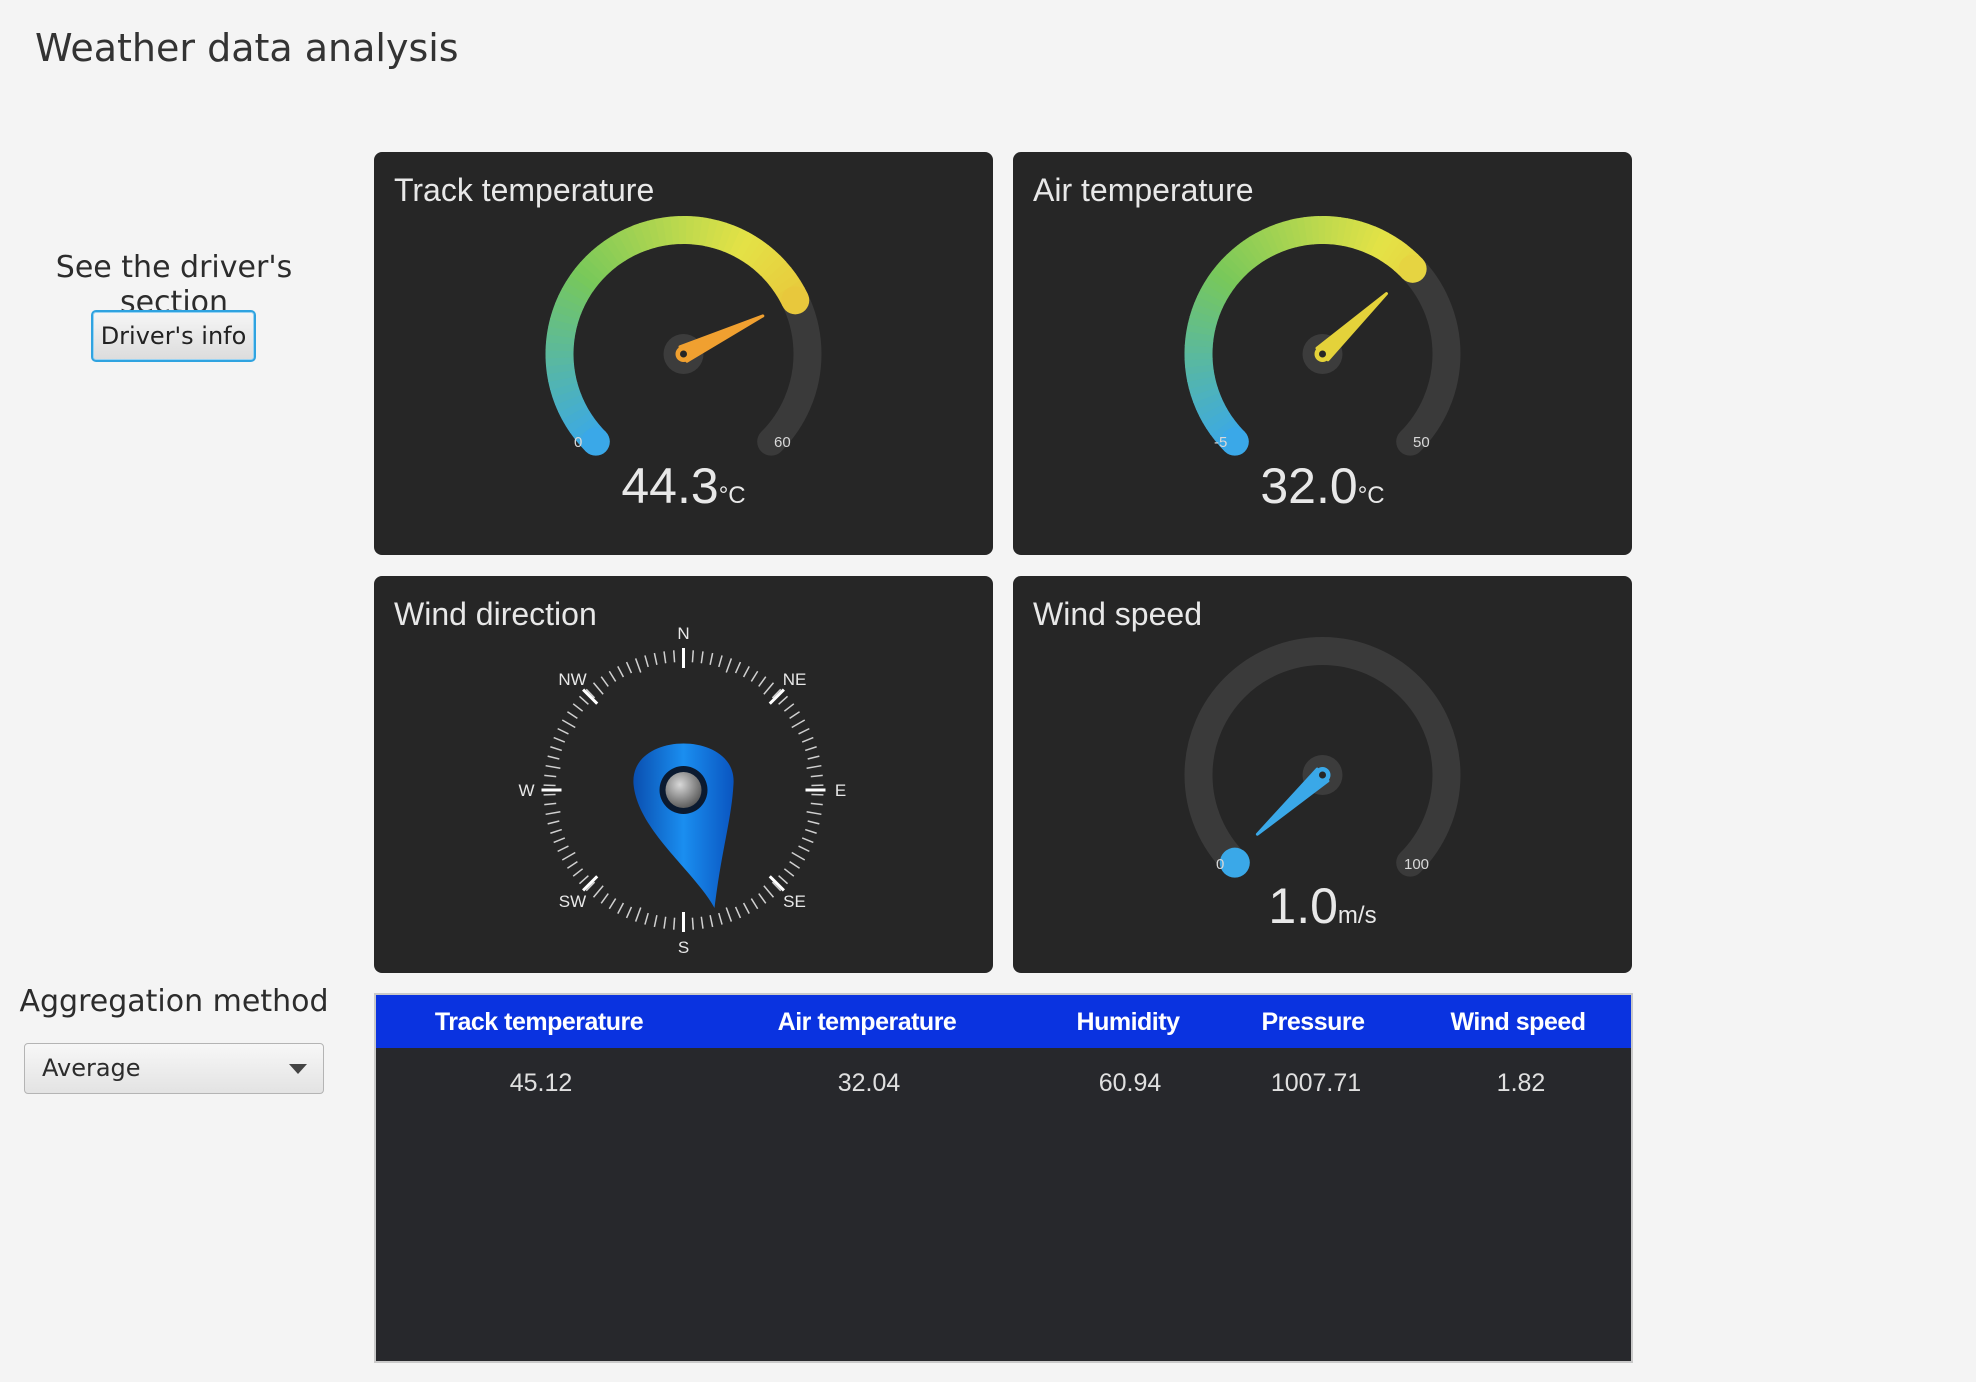  I want to click on wind-direction-tile: N NE E SE S SW W NW Wind direction, so click(683, 774).